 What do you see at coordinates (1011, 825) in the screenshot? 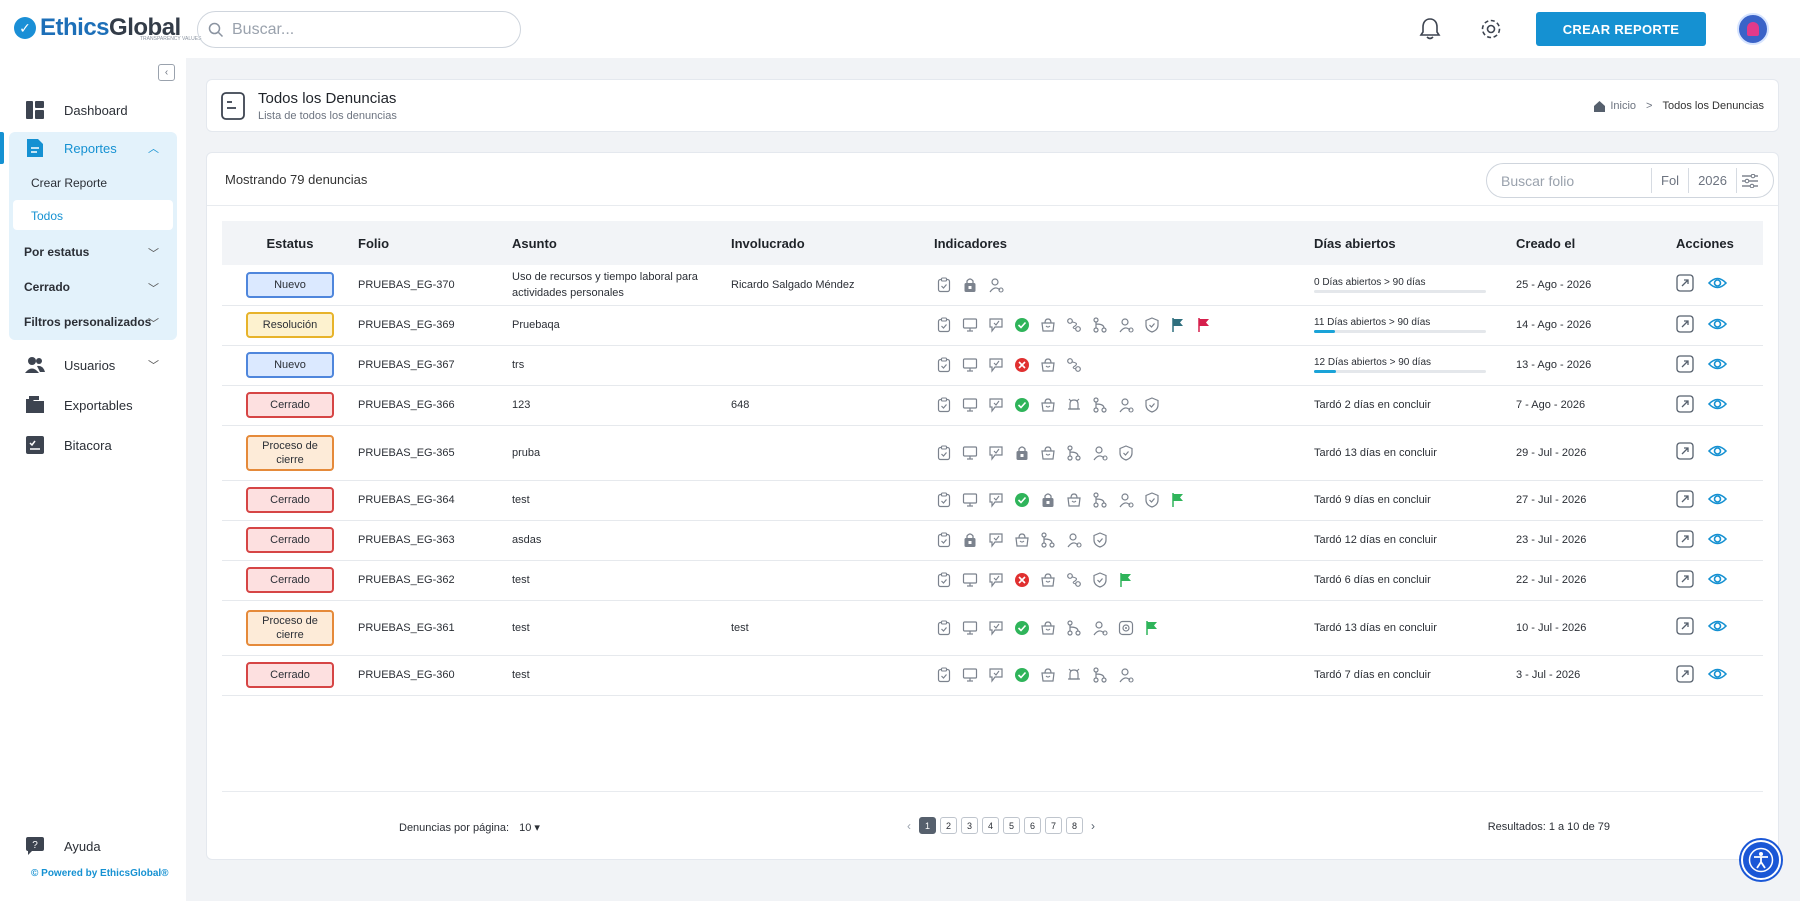
I see `pagination-page: 5` at bounding box center [1011, 825].